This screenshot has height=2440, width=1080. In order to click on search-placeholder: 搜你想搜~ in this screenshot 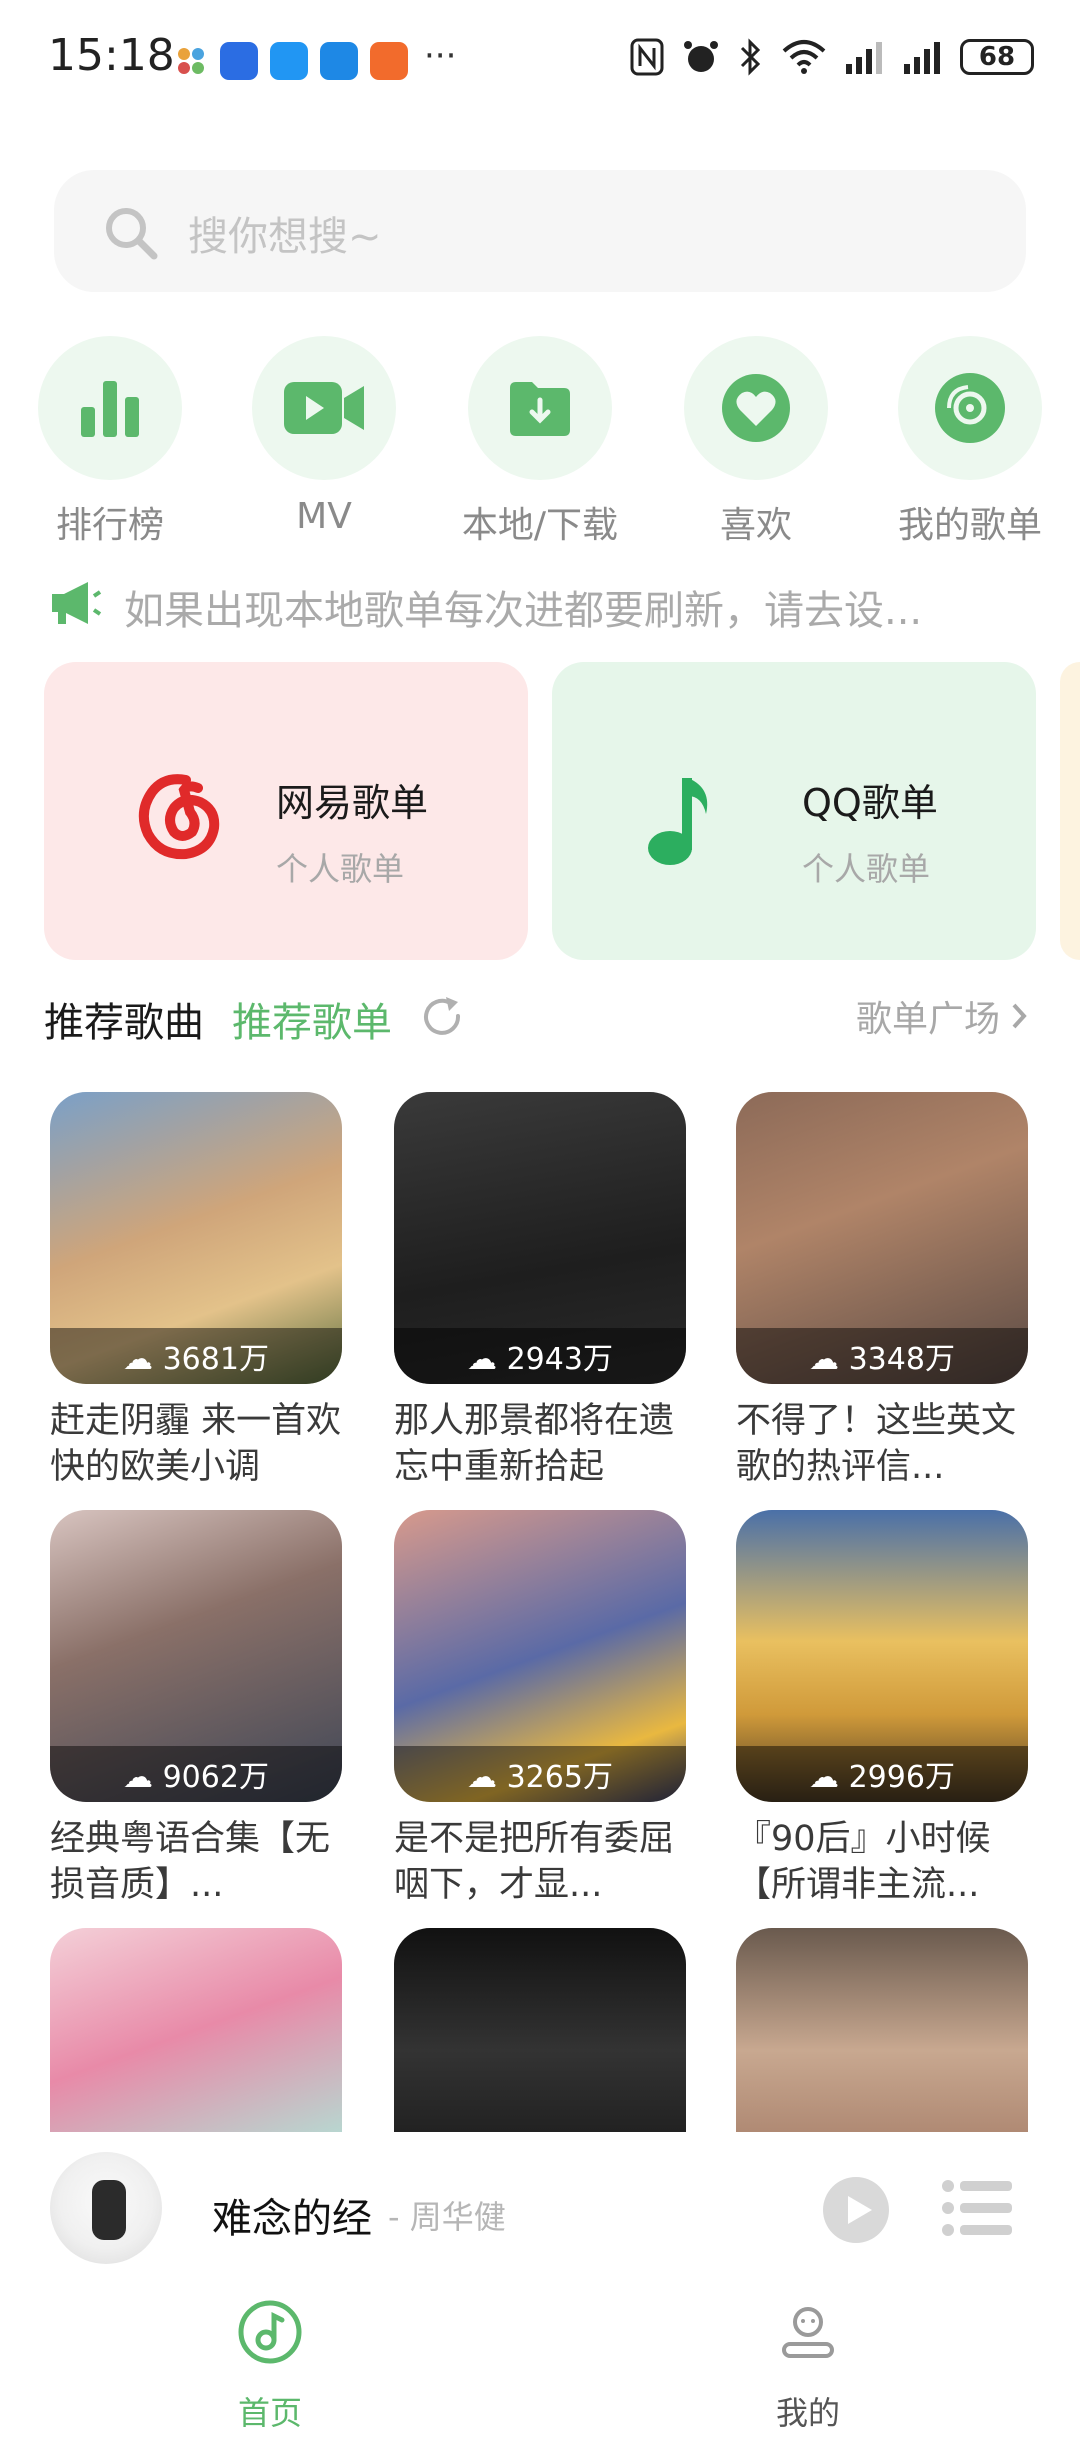, I will do `click(285, 237)`.